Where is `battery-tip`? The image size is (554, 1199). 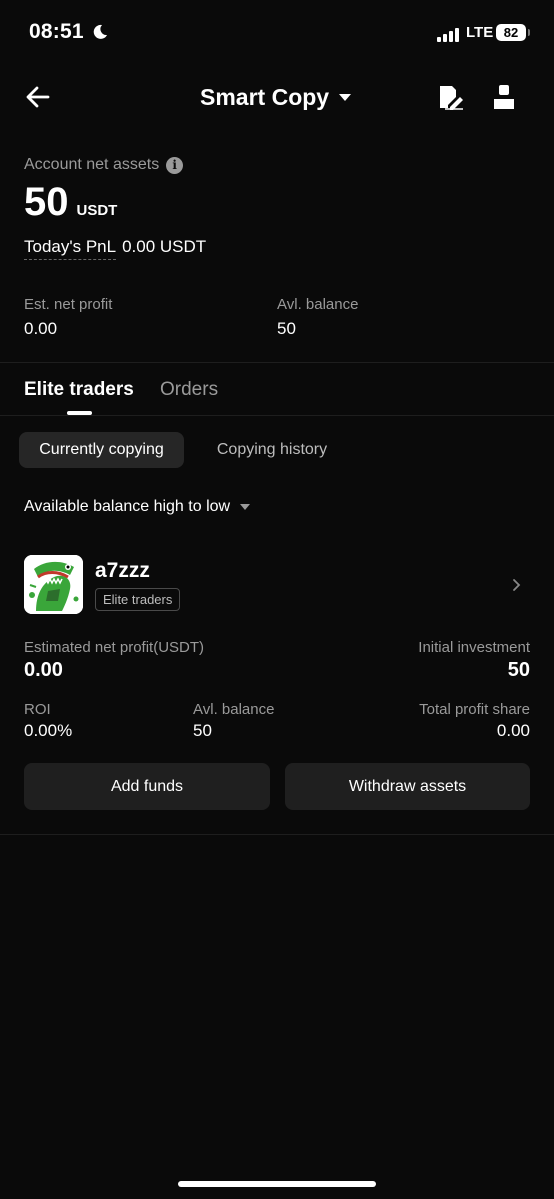
battery-tip is located at coordinates (529, 32).